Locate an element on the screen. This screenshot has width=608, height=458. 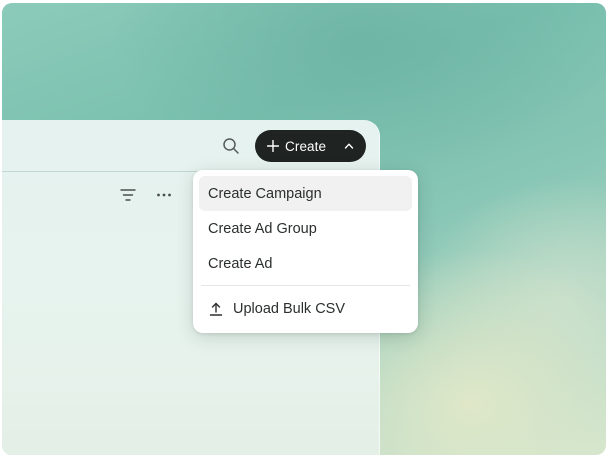
chevron-up-icon is located at coordinates (349, 146).